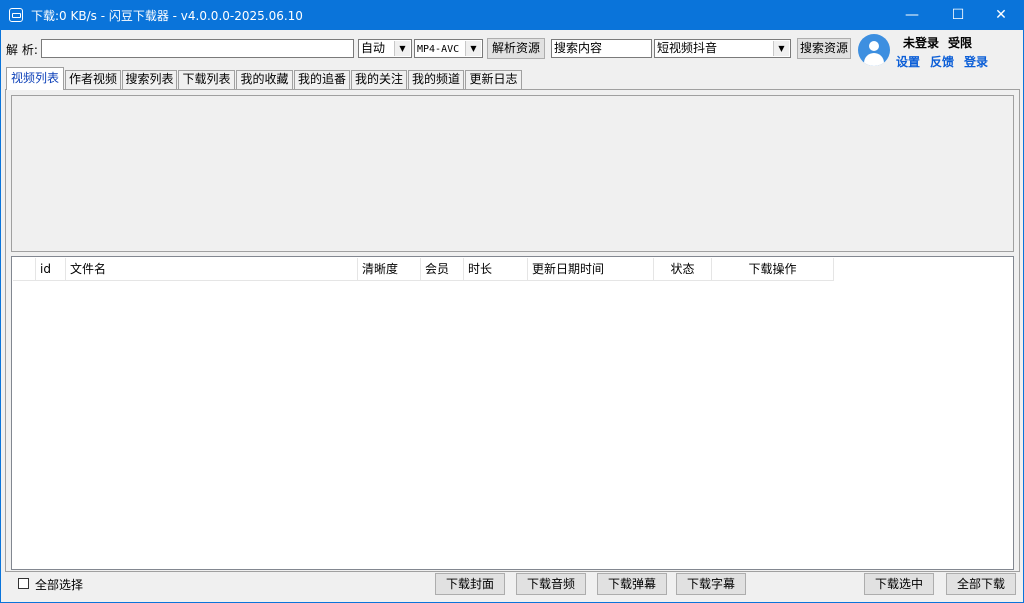 This screenshot has width=1024, height=603. What do you see at coordinates (958, 15) in the screenshot?
I see `maximize-button: ☐` at bounding box center [958, 15].